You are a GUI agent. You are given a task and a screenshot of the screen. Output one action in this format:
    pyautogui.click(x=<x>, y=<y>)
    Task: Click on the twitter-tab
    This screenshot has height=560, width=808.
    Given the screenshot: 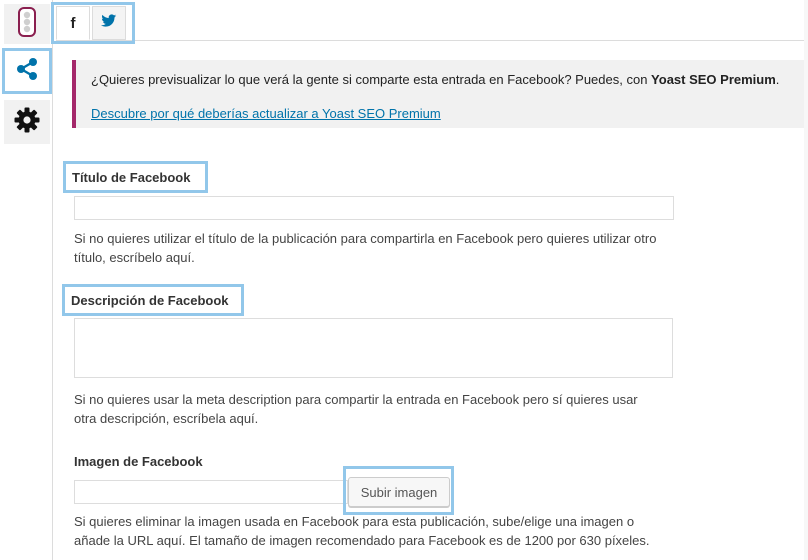 What is the action you would take?
    pyautogui.click(x=109, y=23)
    